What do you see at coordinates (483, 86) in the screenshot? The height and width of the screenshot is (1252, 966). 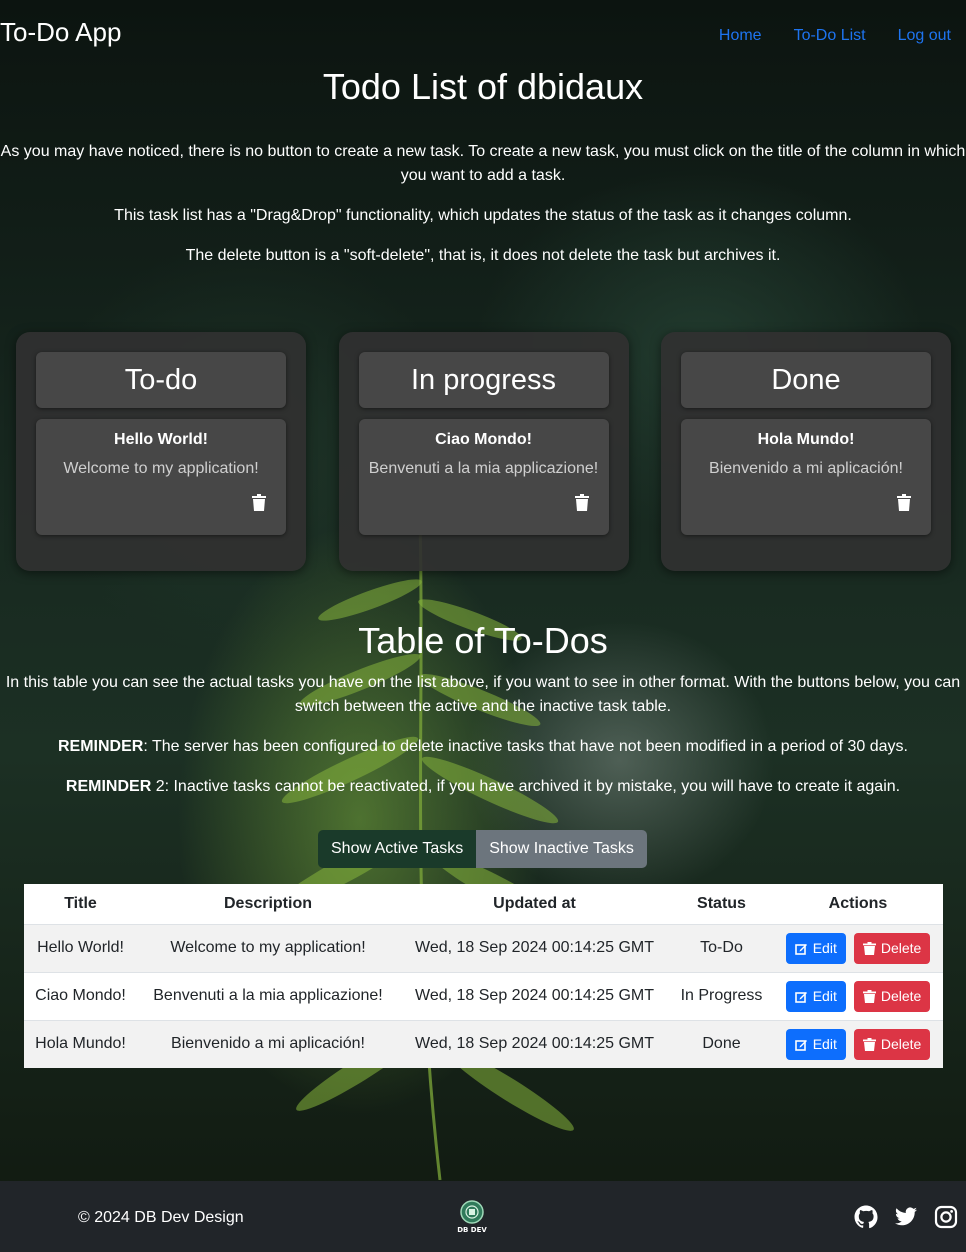 I see `page-title: Todo List of dbidaux` at bounding box center [483, 86].